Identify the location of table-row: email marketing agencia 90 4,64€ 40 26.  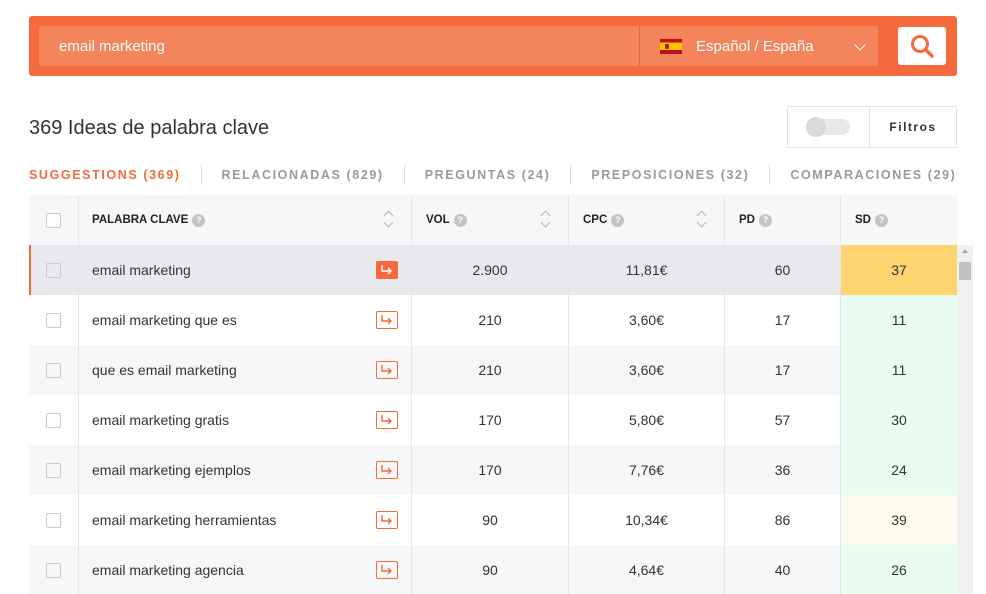
(493, 569).